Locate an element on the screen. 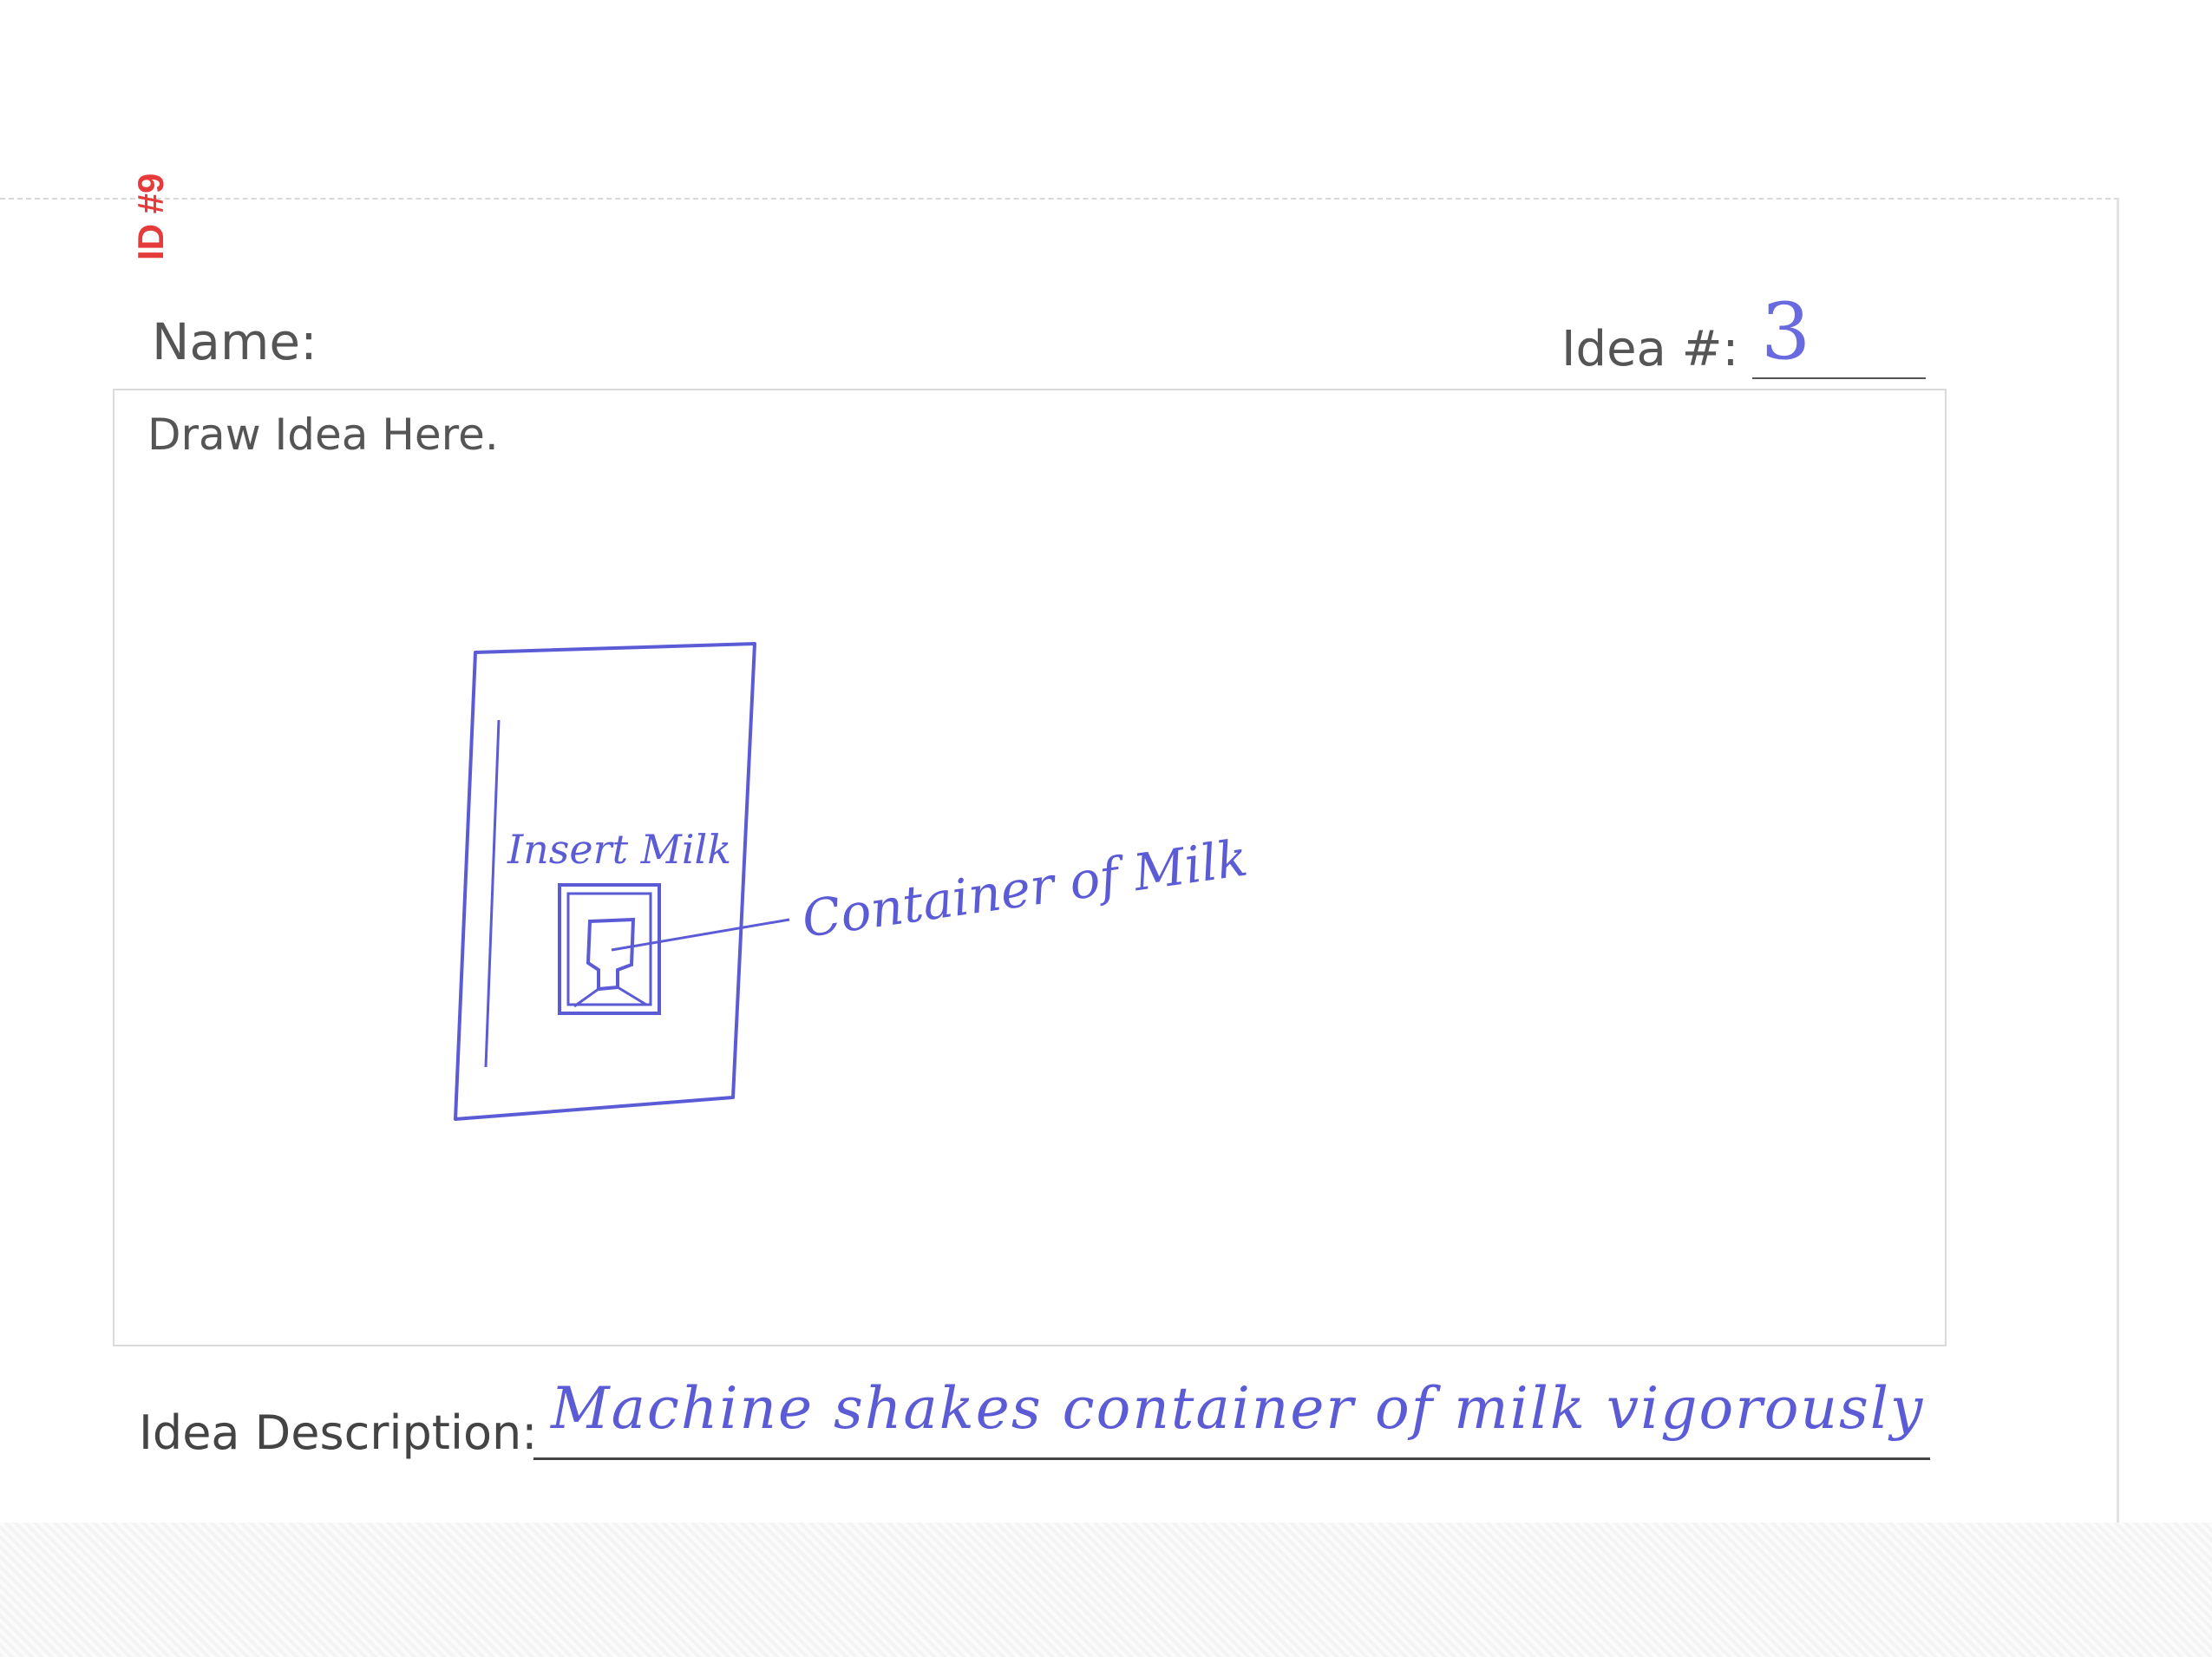 This screenshot has width=2212, height=1657. milk-carton is located at coordinates (611, 954).